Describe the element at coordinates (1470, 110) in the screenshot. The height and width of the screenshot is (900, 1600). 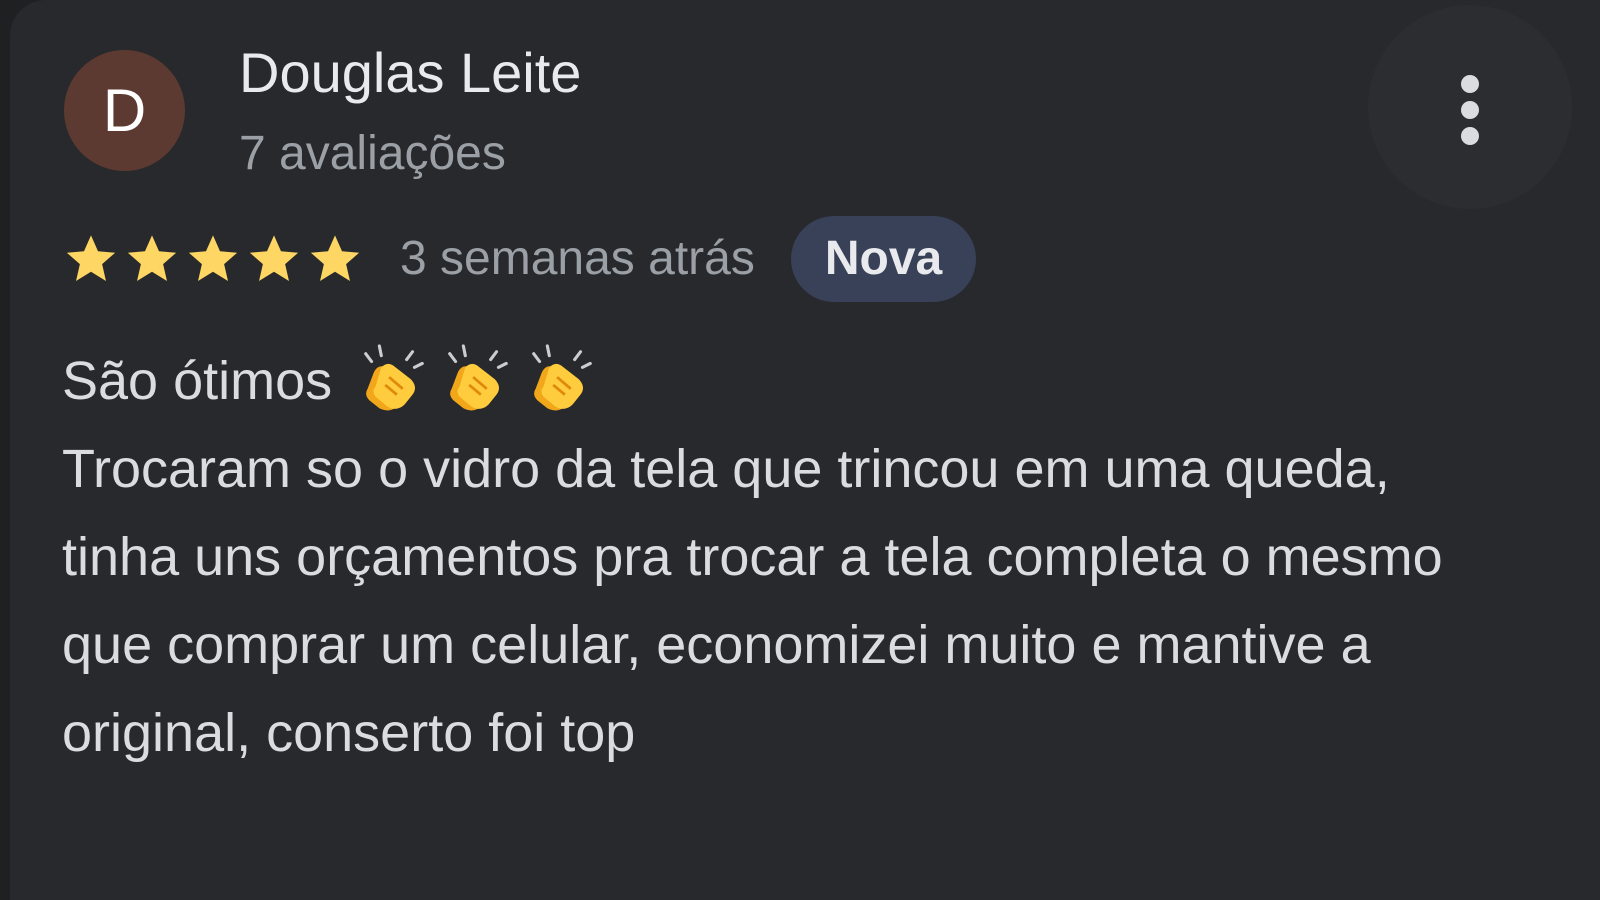
I see `more-vert-icon` at that location.